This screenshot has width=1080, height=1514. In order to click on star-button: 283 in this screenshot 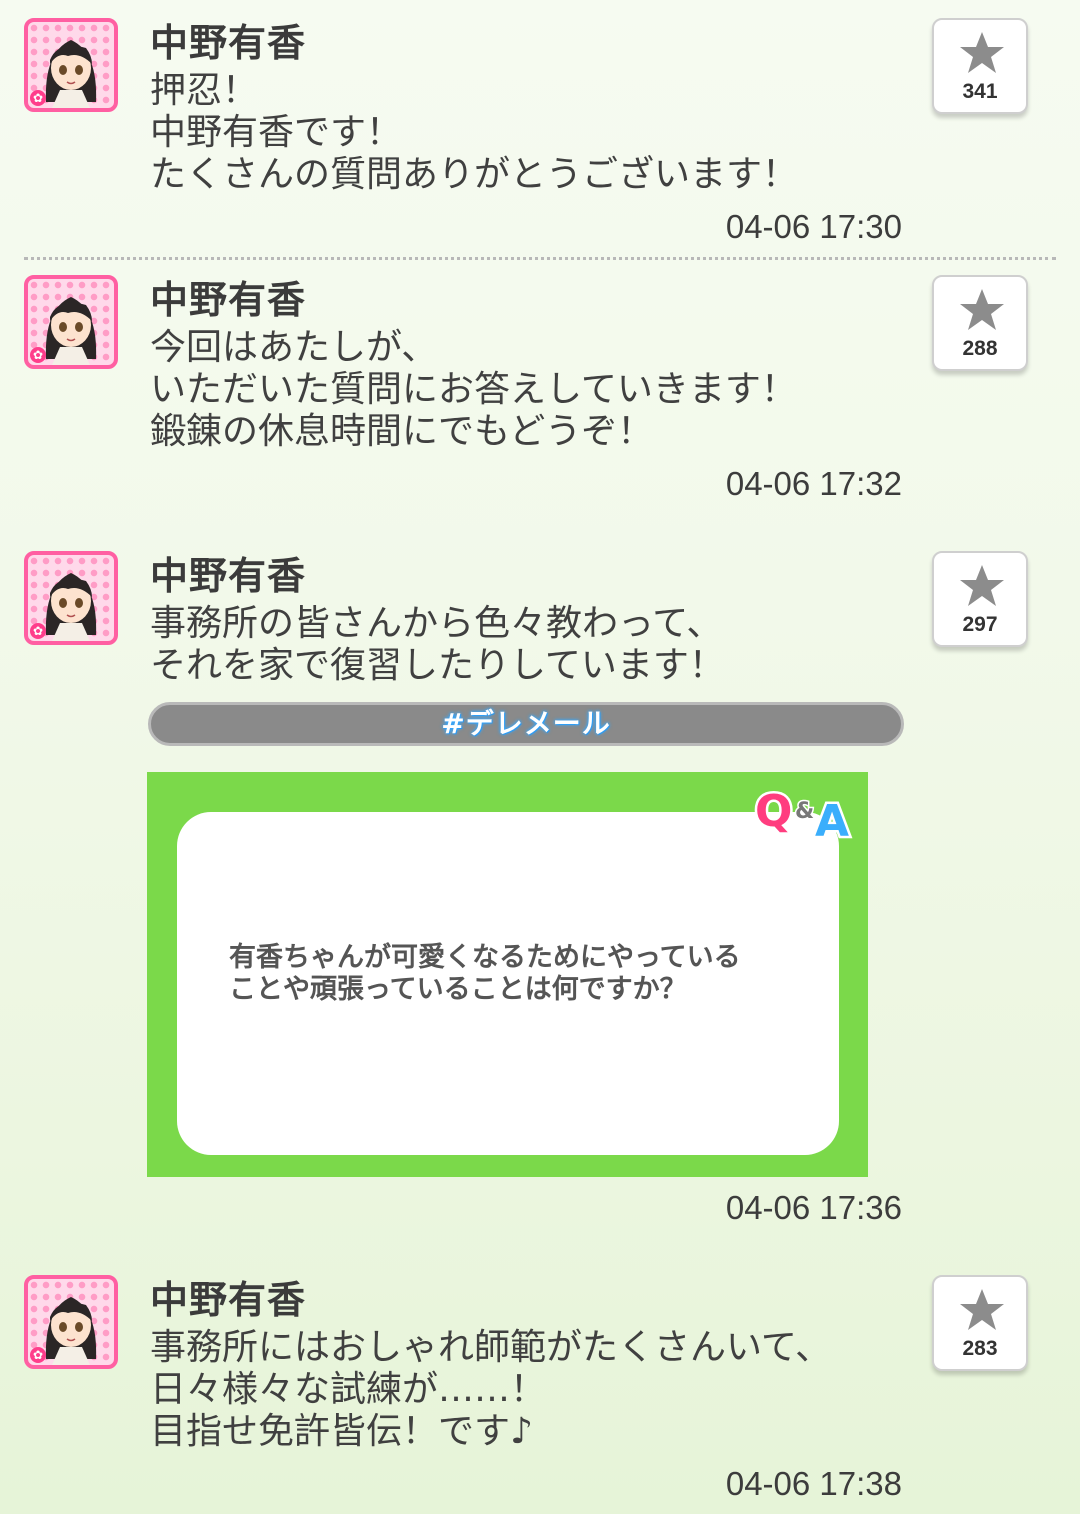, I will do `click(980, 1323)`.